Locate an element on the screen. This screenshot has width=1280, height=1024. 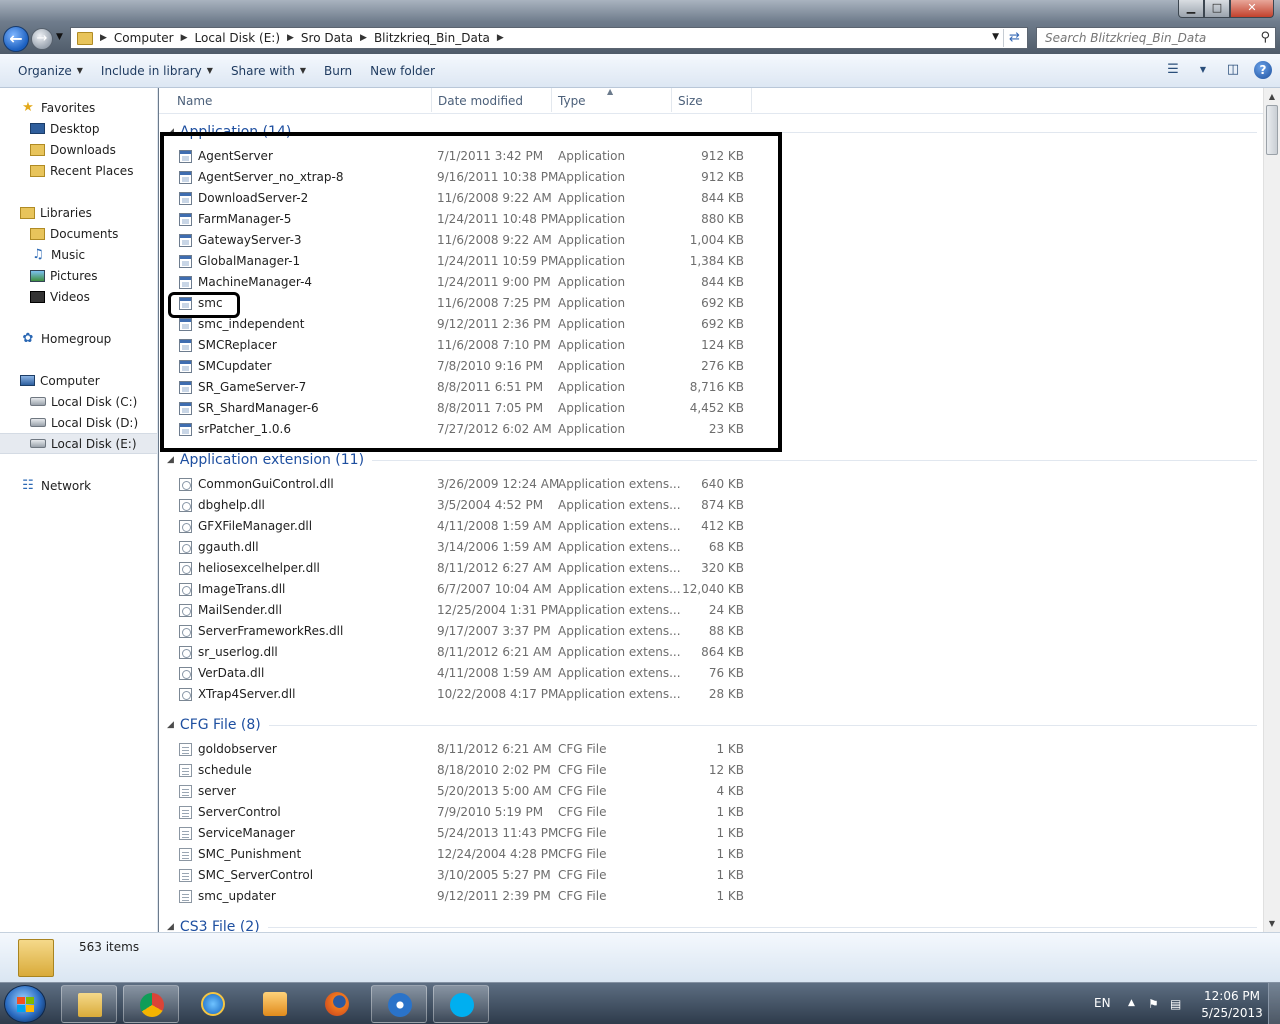
scroll-up-icon: ▲ is located at coordinates (1272, 96).